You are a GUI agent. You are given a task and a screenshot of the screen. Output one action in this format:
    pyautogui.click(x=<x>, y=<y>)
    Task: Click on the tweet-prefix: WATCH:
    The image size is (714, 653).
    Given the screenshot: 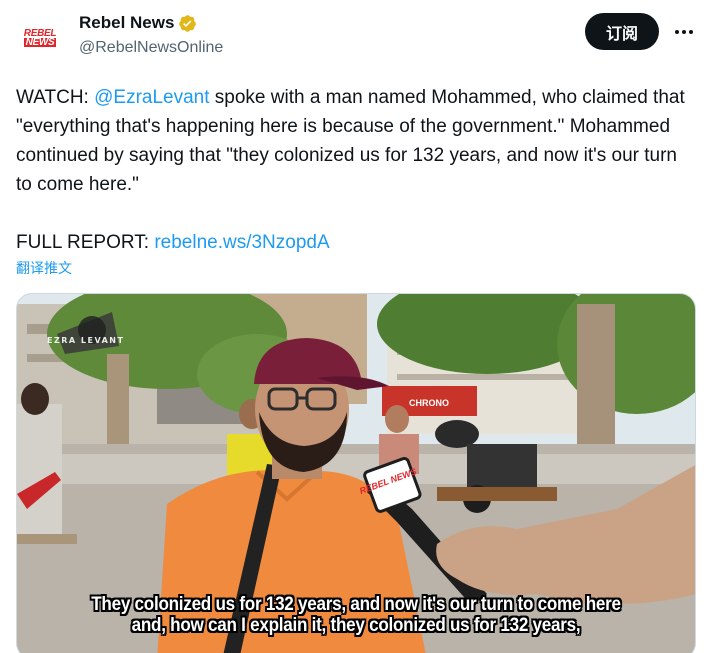 What is the action you would take?
    pyautogui.click(x=55, y=97)
    